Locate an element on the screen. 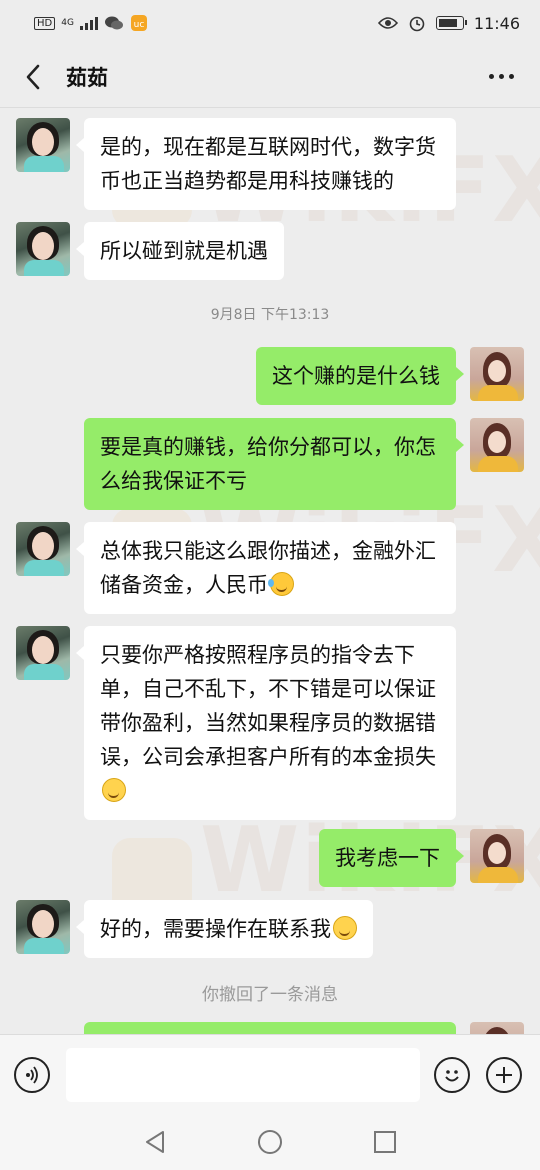 The width and height of the screenshot is (540, 1170). status-bar: HD 4G uc 11:46 is located at coordinates (270, 23).